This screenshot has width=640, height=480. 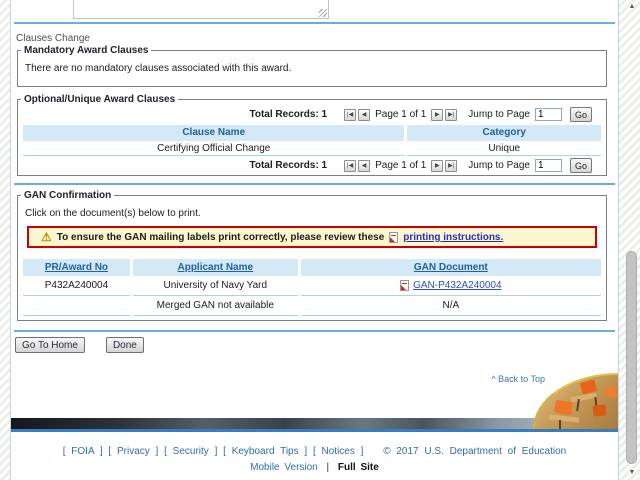 I want to click on applicant-name-cell: University of Navy Yard, so click(x=215, y=286).